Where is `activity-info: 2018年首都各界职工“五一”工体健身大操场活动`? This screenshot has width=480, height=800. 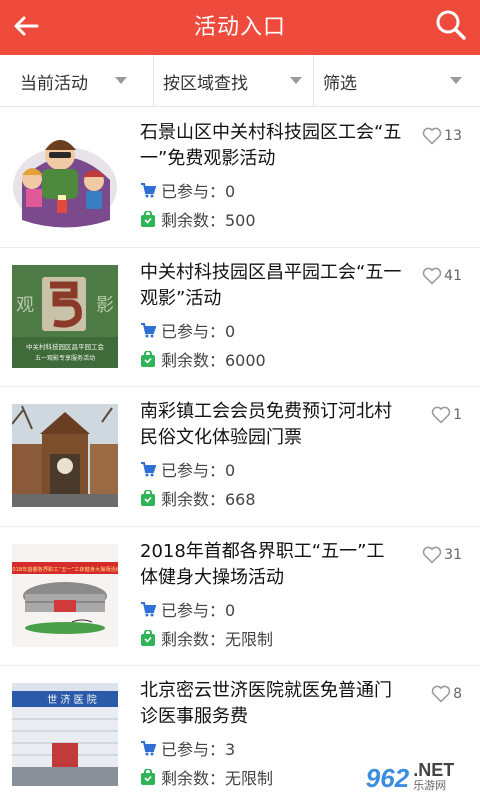
activity-info: 2018年首都各界职工“五一”工体健身大操场活动 is located at coordinates (271, 565).